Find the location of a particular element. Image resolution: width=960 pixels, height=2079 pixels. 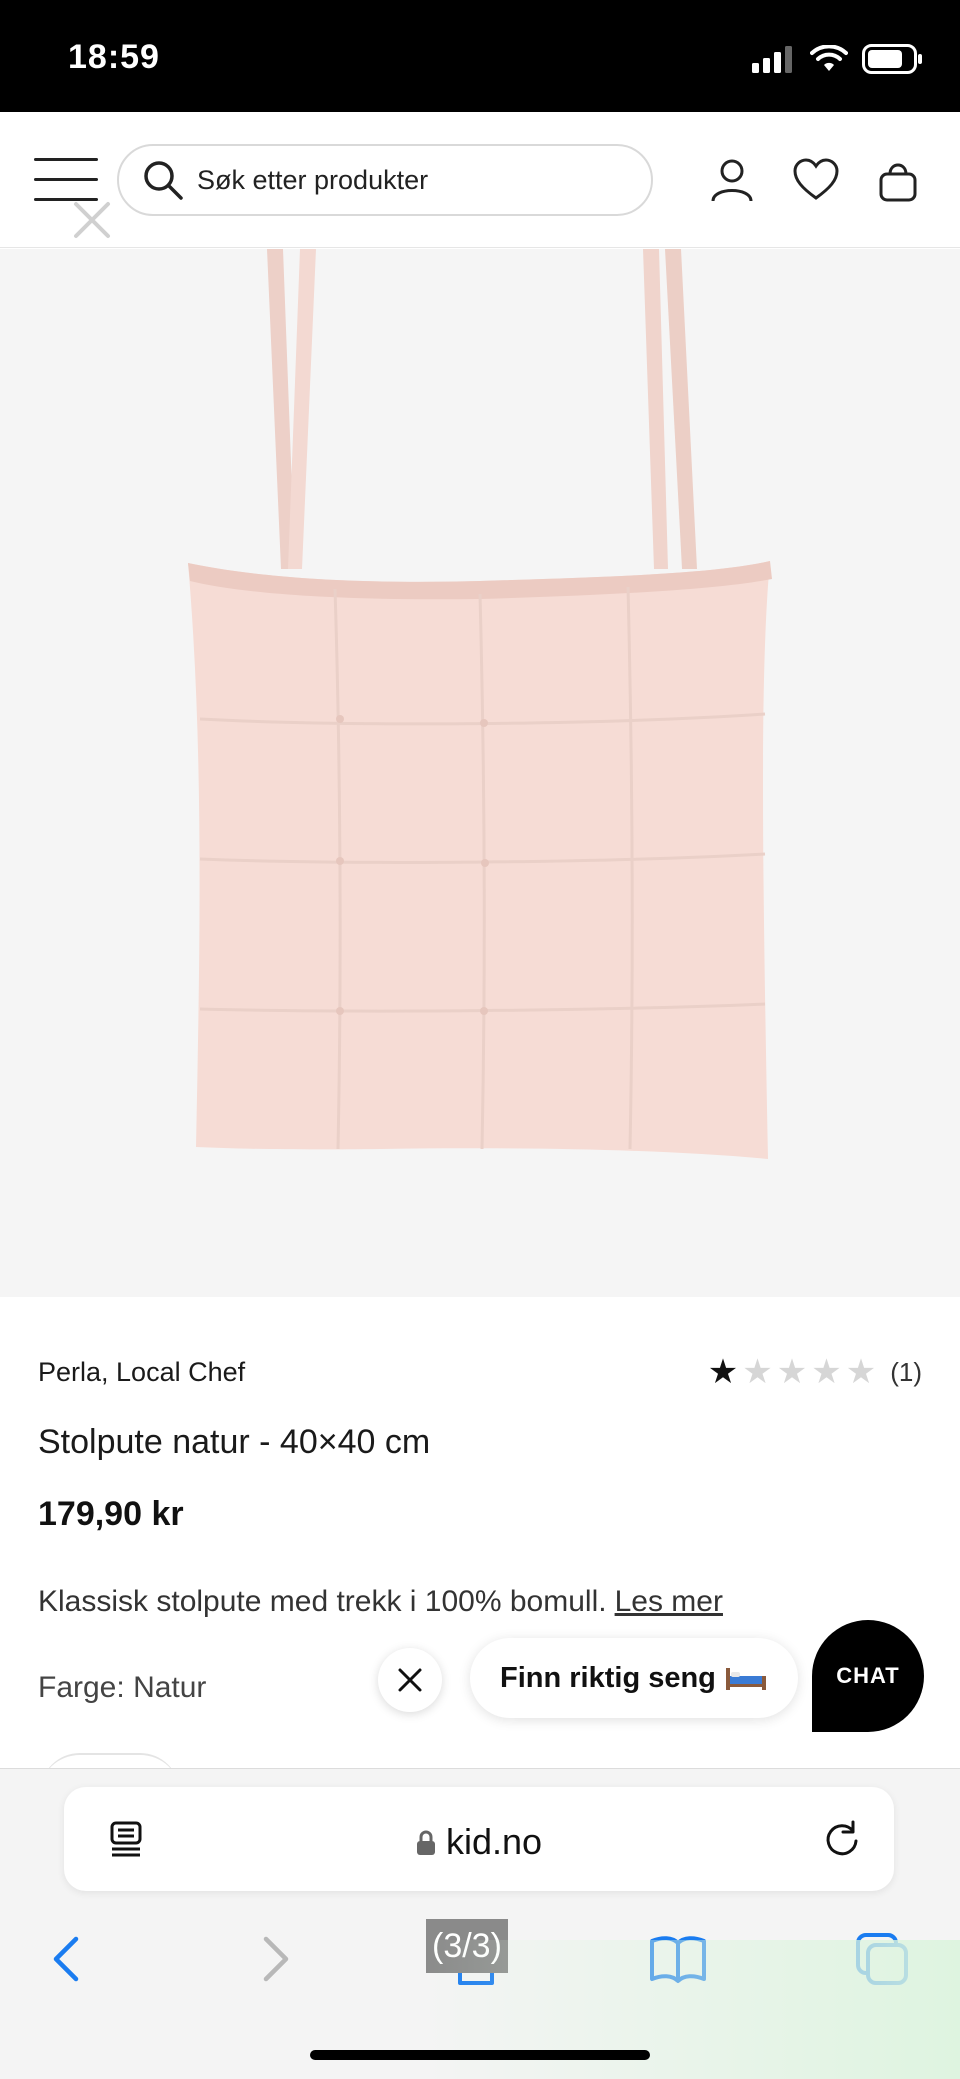

product-title: Stolpute natur - 40×40 cm is located at coordinates (234, 1442).